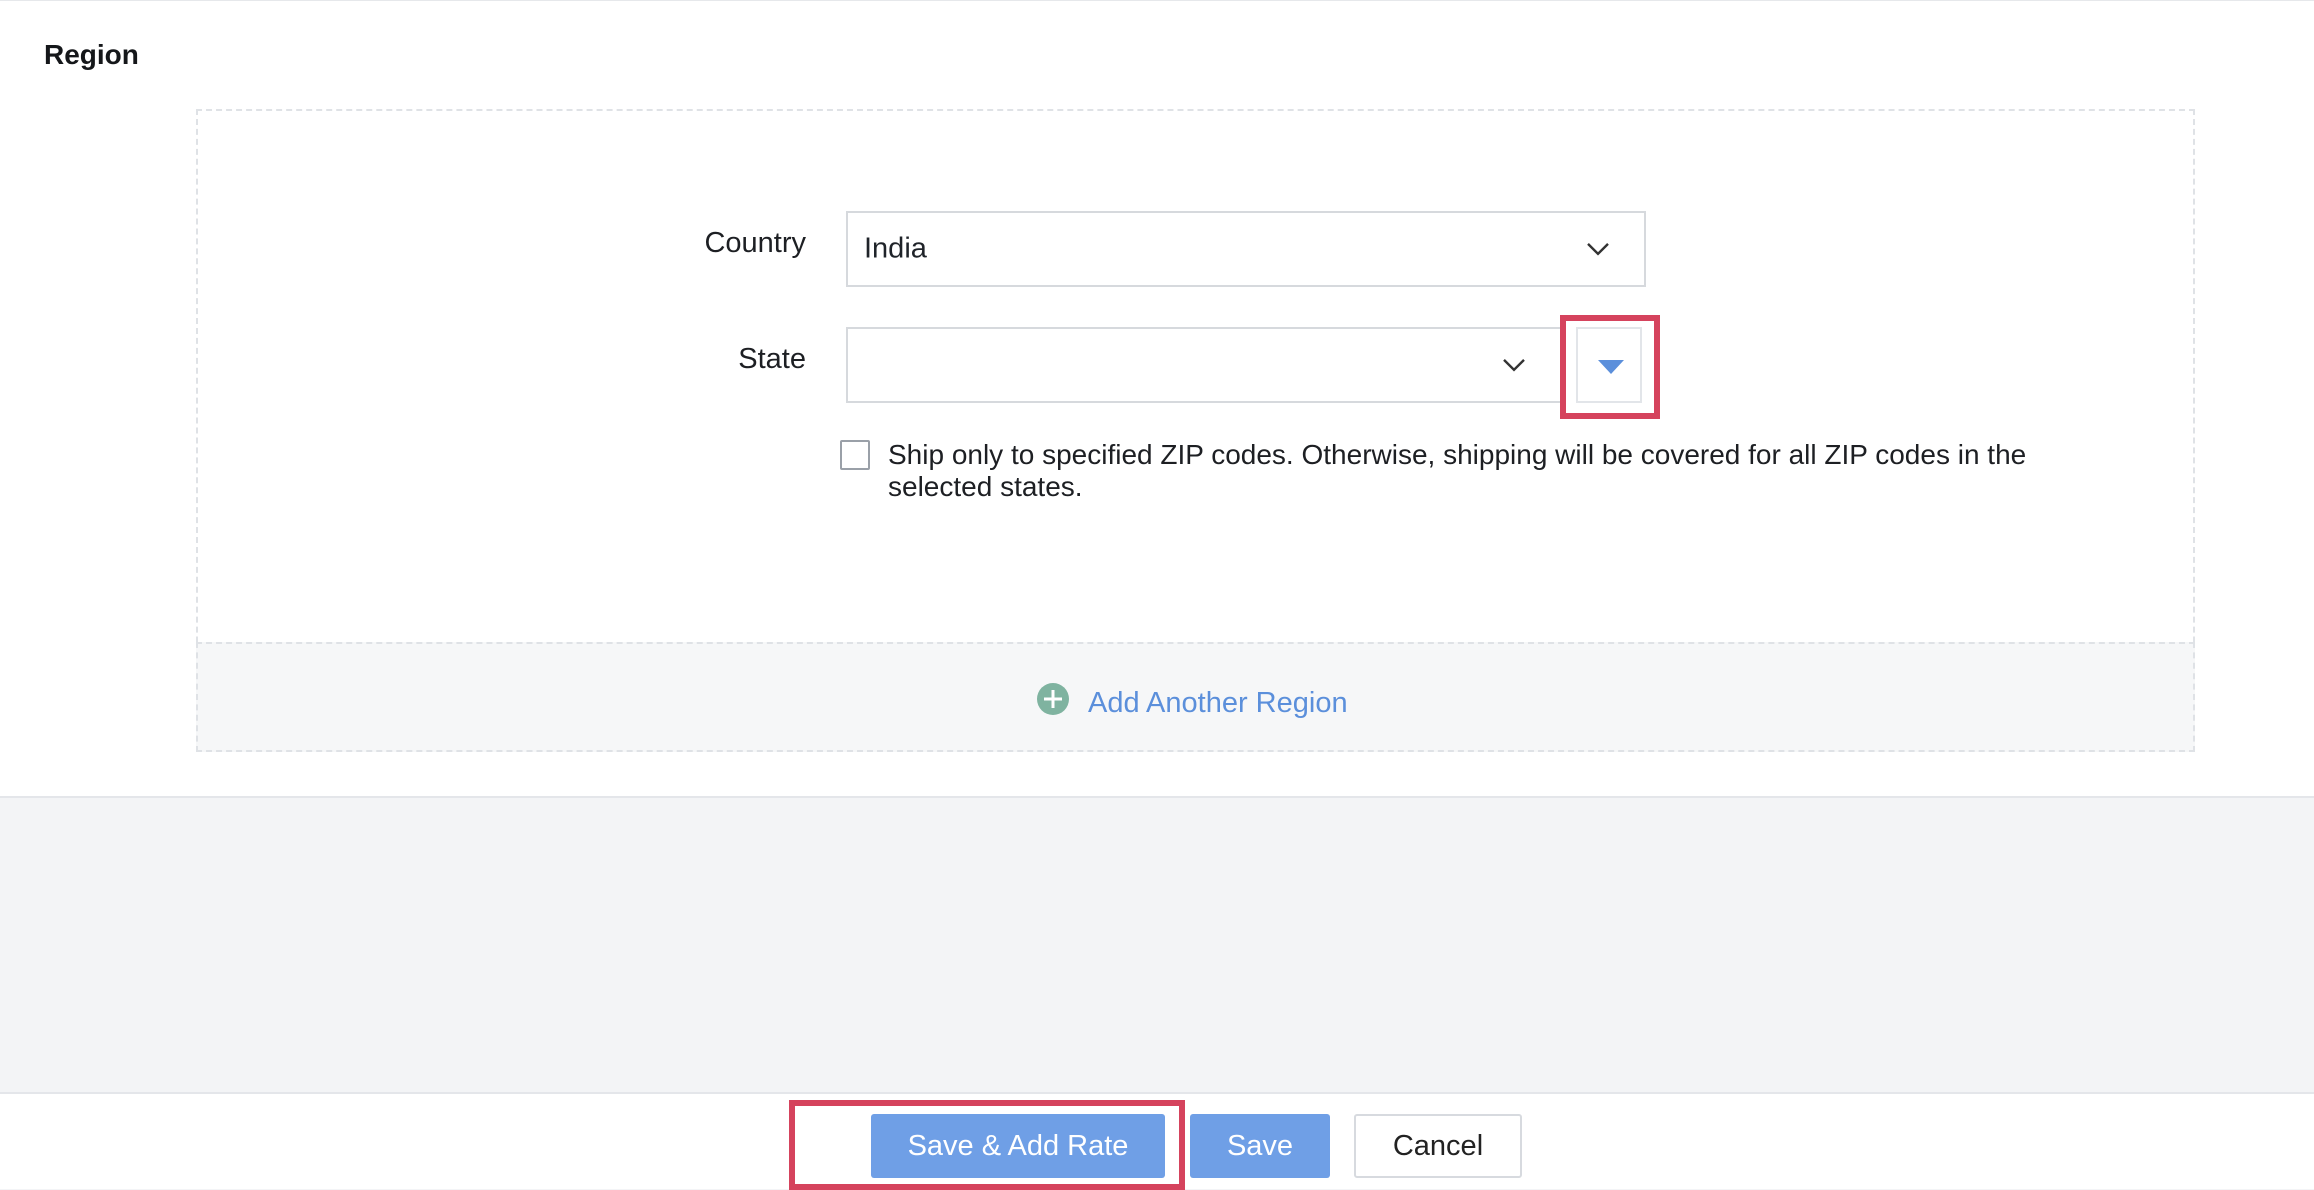  I want to click on state-select, so click(1204, 365).